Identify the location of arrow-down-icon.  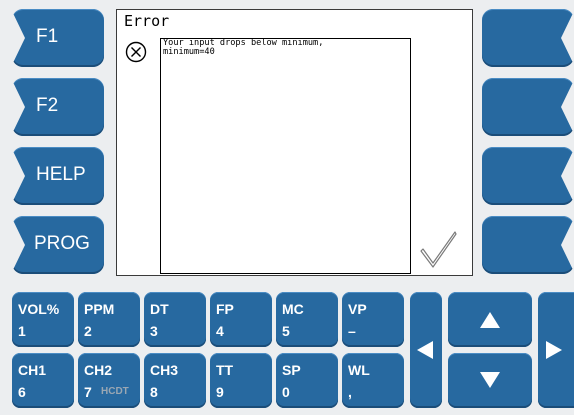
(490, 380).